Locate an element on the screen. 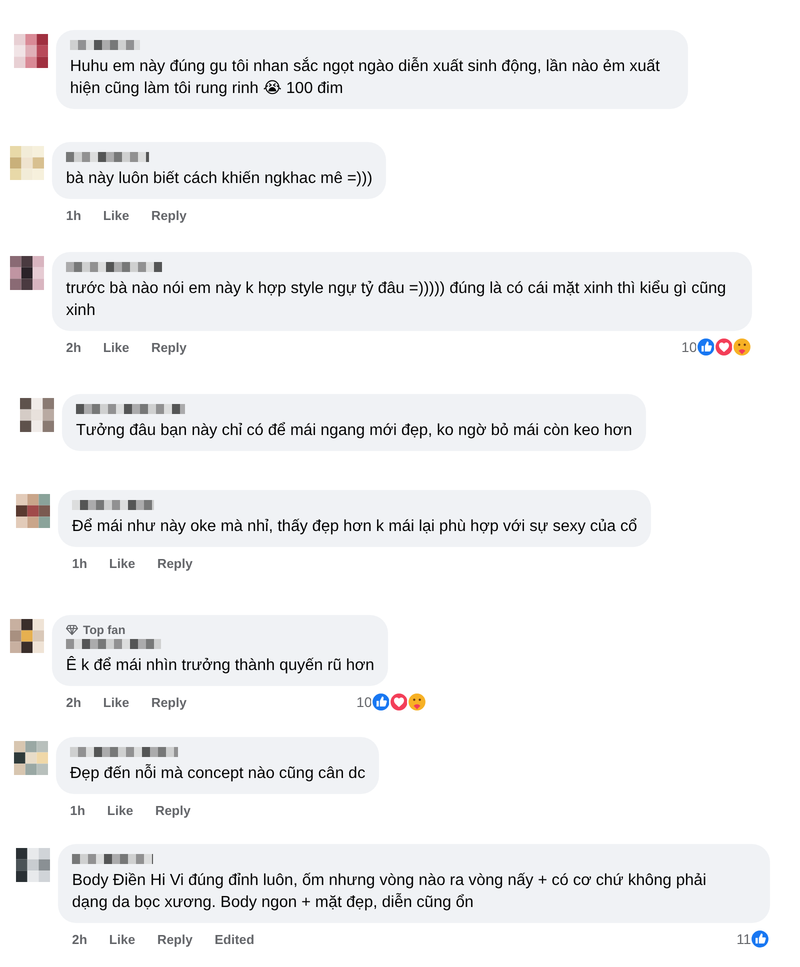 The width and height of the screenshot is (800, 967). top-fan-badge: Top fan is located at coordinates (96, 630).